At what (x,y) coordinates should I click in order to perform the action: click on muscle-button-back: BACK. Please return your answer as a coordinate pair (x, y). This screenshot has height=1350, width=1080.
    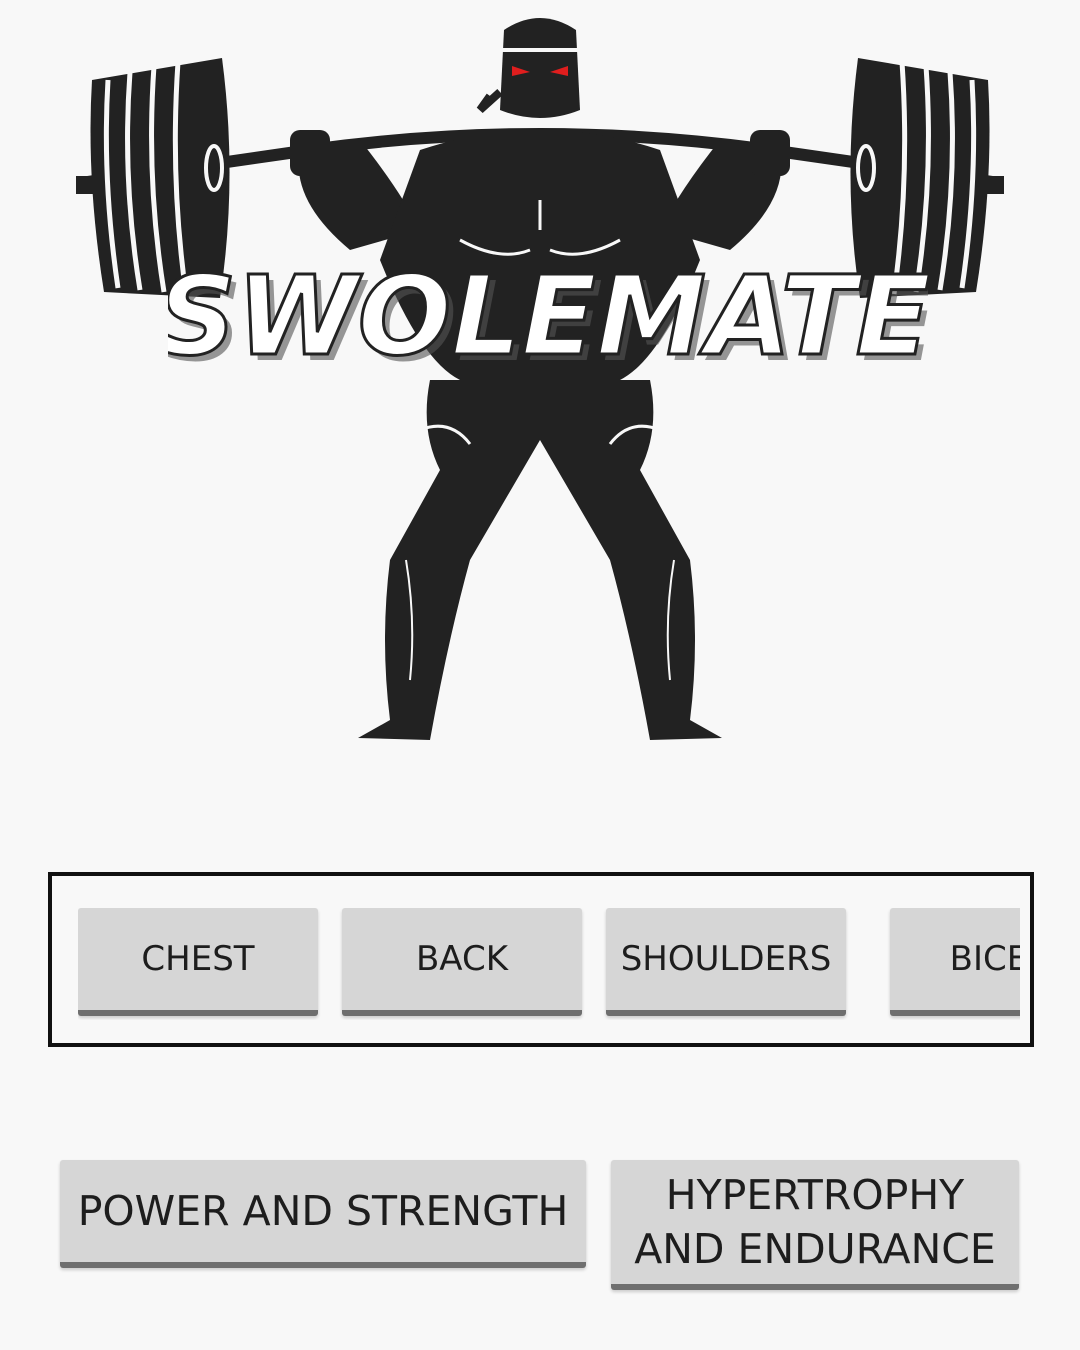
    Looking at the image, I should click on (462, 962).